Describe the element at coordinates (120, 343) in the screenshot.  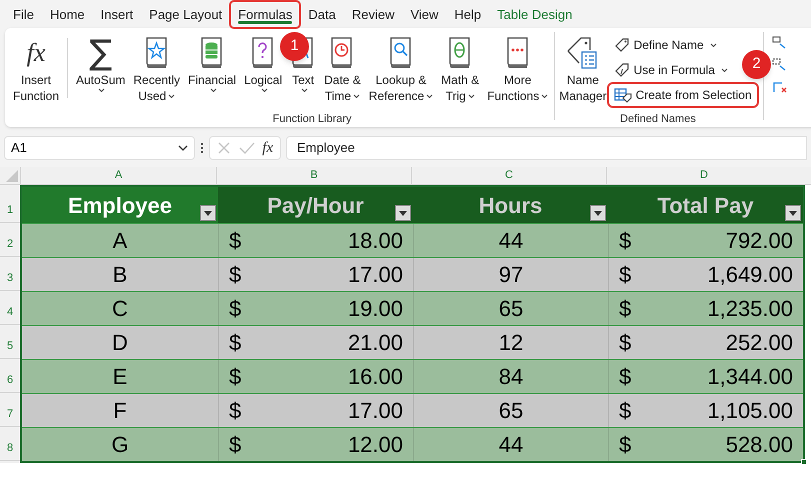
I see `table-cell-text: D` at that location.